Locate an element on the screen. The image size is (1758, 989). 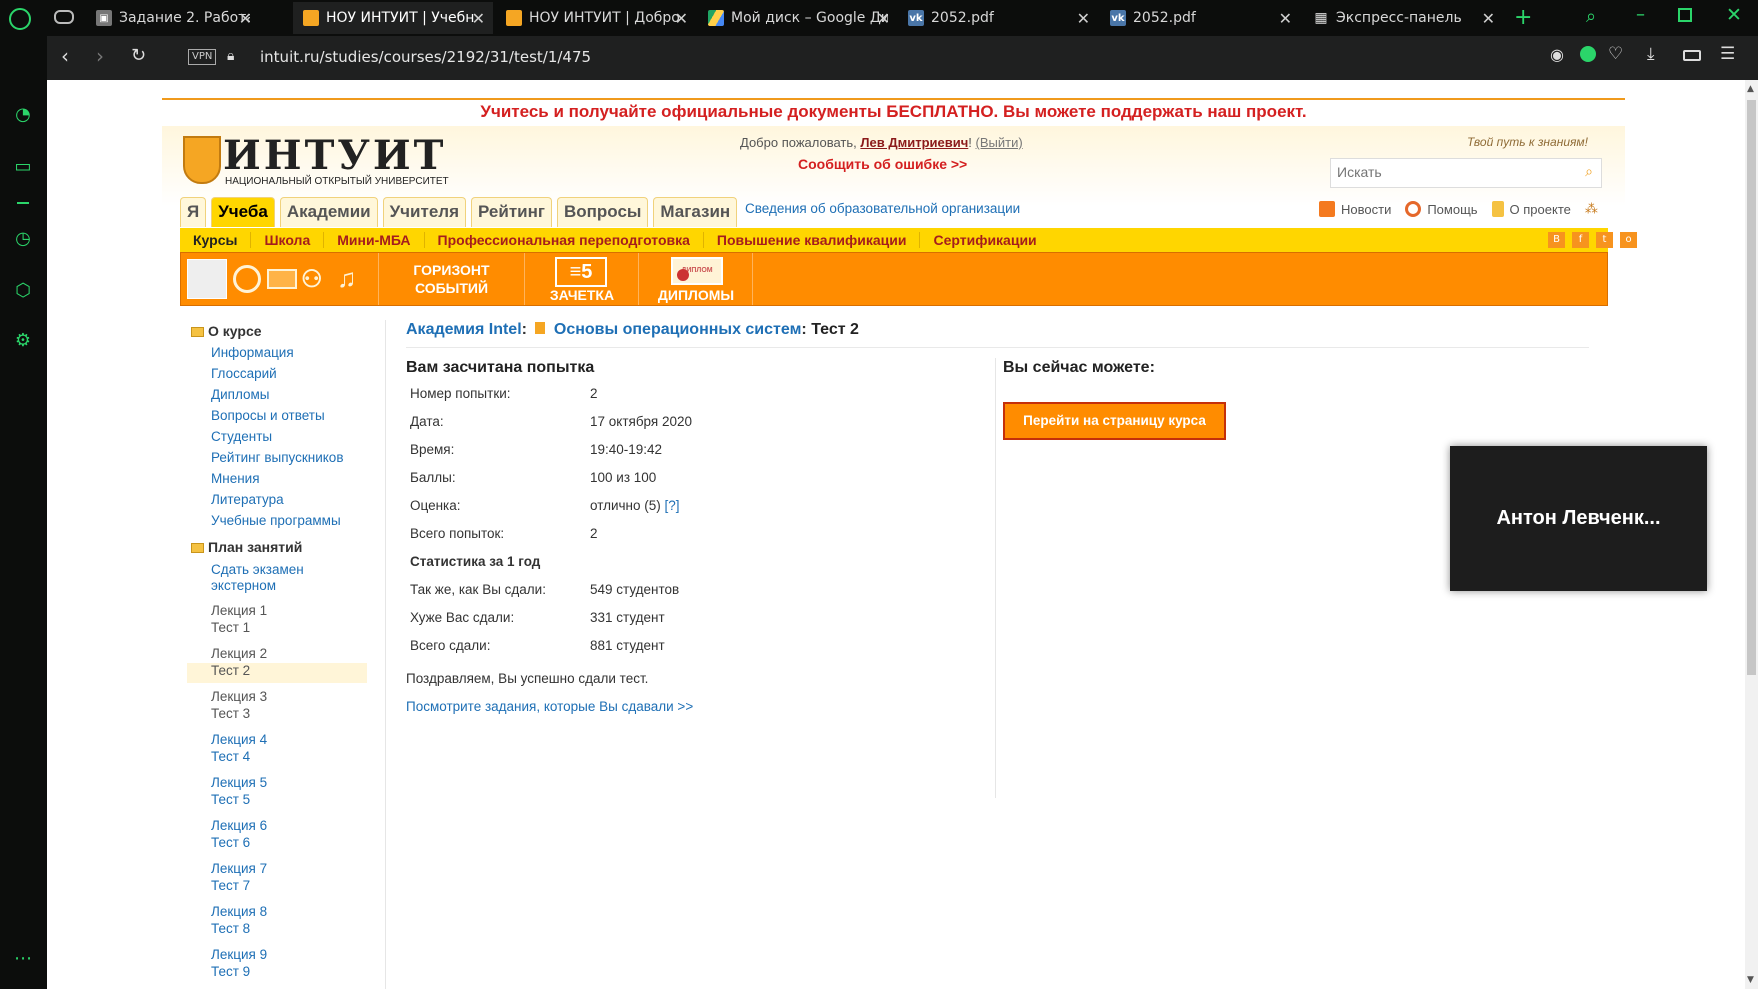
settings-icon: ⚙ is located at coordinates (23, 341).